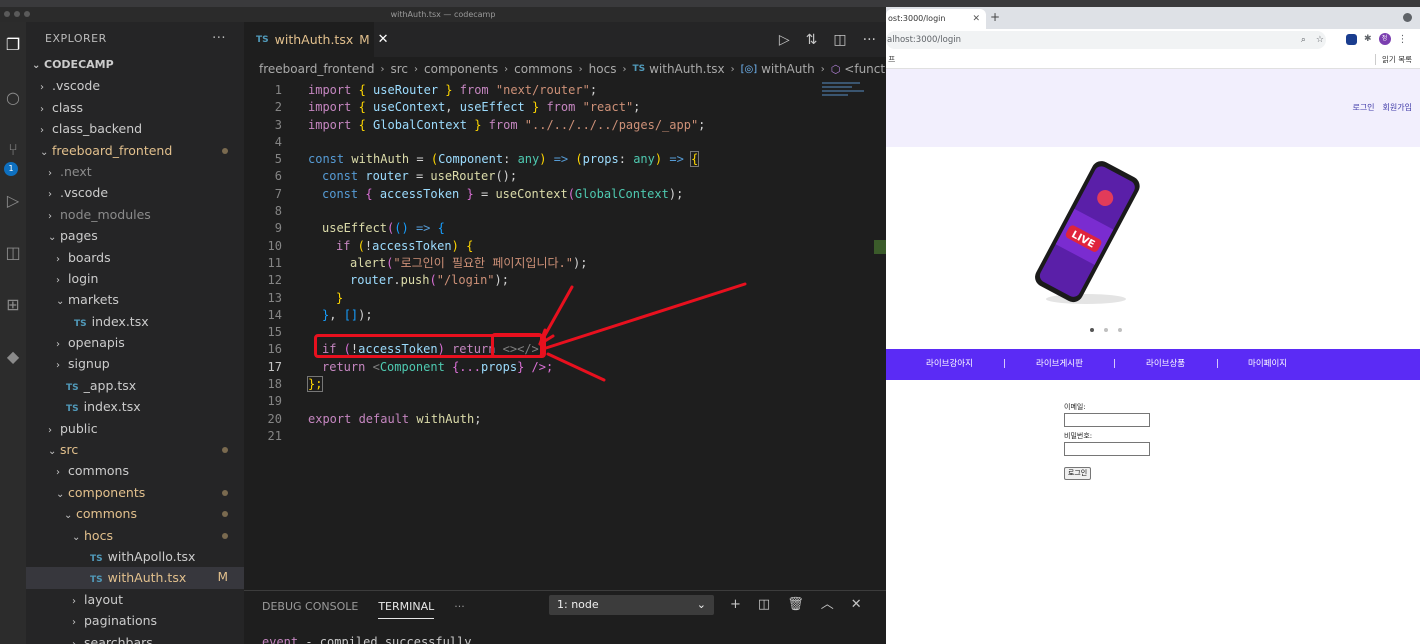 Image resolution: width=1420 pixels, height=644 pixels. I want to click on phone-image: LIVE, so click(1087, 232).